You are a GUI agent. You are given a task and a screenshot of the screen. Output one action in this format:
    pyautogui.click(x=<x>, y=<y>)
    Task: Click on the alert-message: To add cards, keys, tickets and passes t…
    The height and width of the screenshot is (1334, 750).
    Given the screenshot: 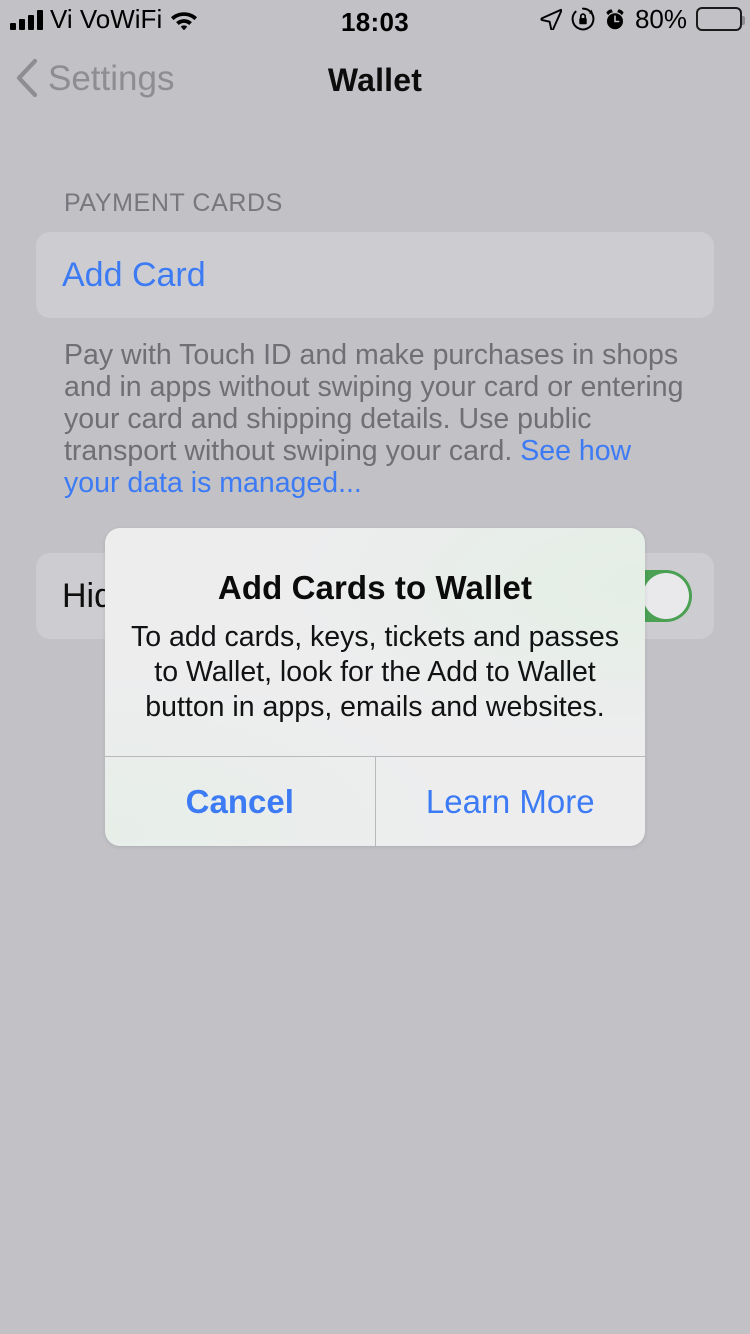 What is the action you would take?
    pyautogui.click(x=375, y=672)
    